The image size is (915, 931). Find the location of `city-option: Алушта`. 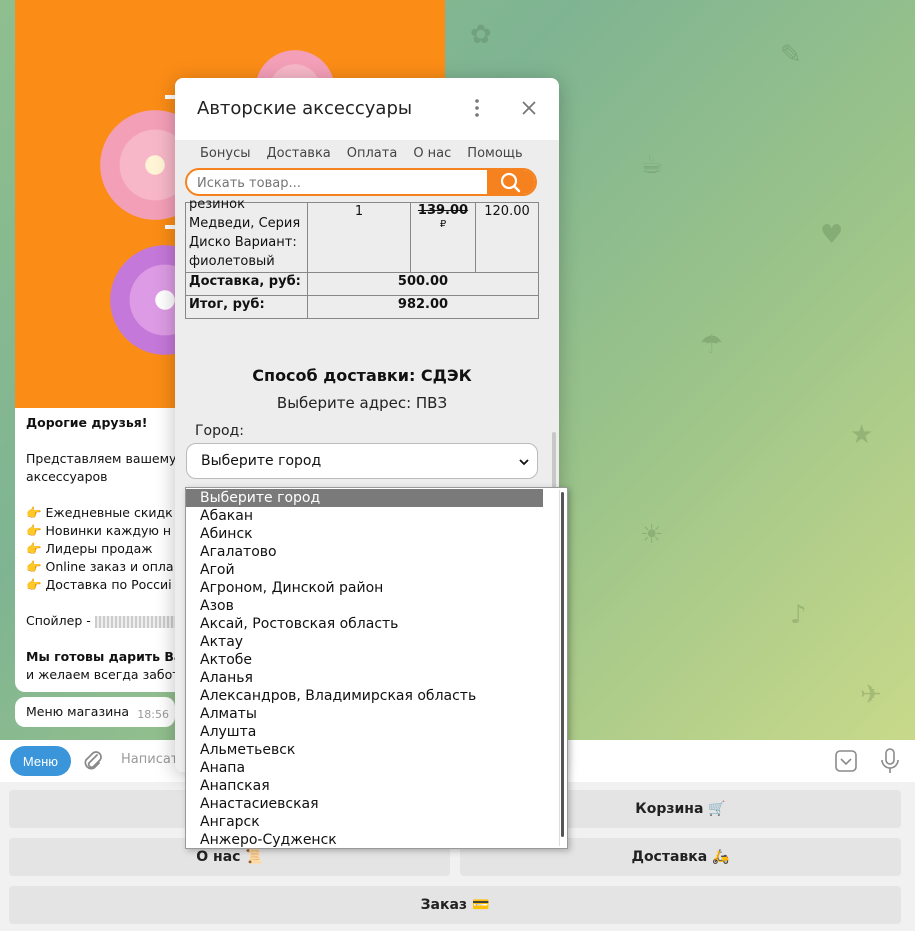

city-option: Алушта is located at coordinates (364, 732).